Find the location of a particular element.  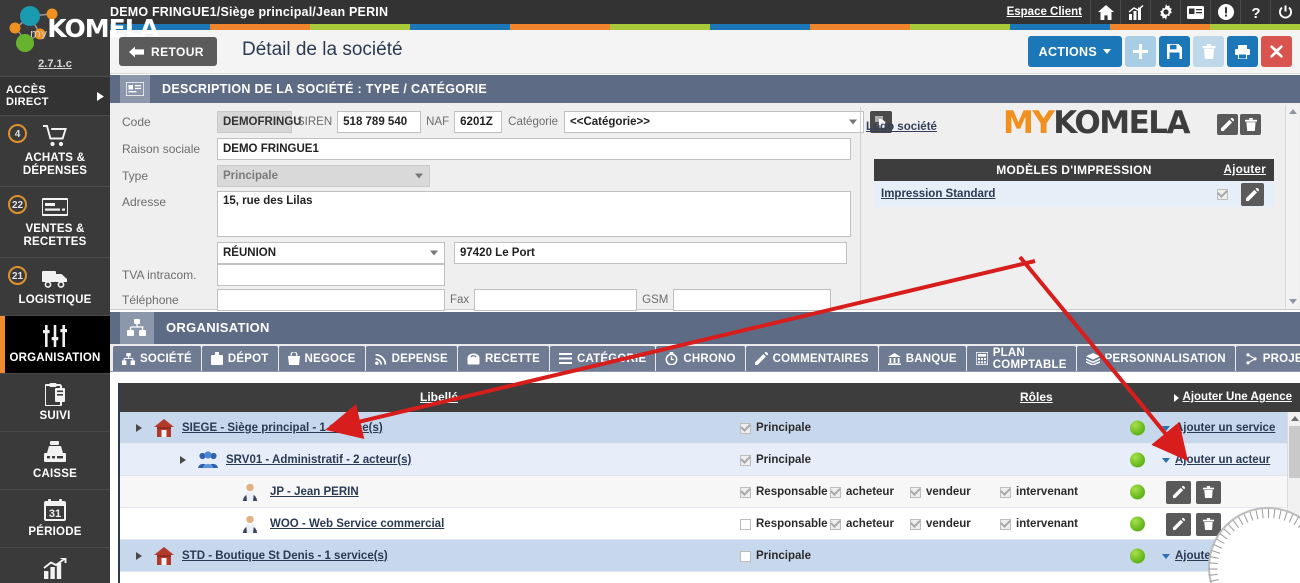

power-icon is located at coordinates (1285, 12).